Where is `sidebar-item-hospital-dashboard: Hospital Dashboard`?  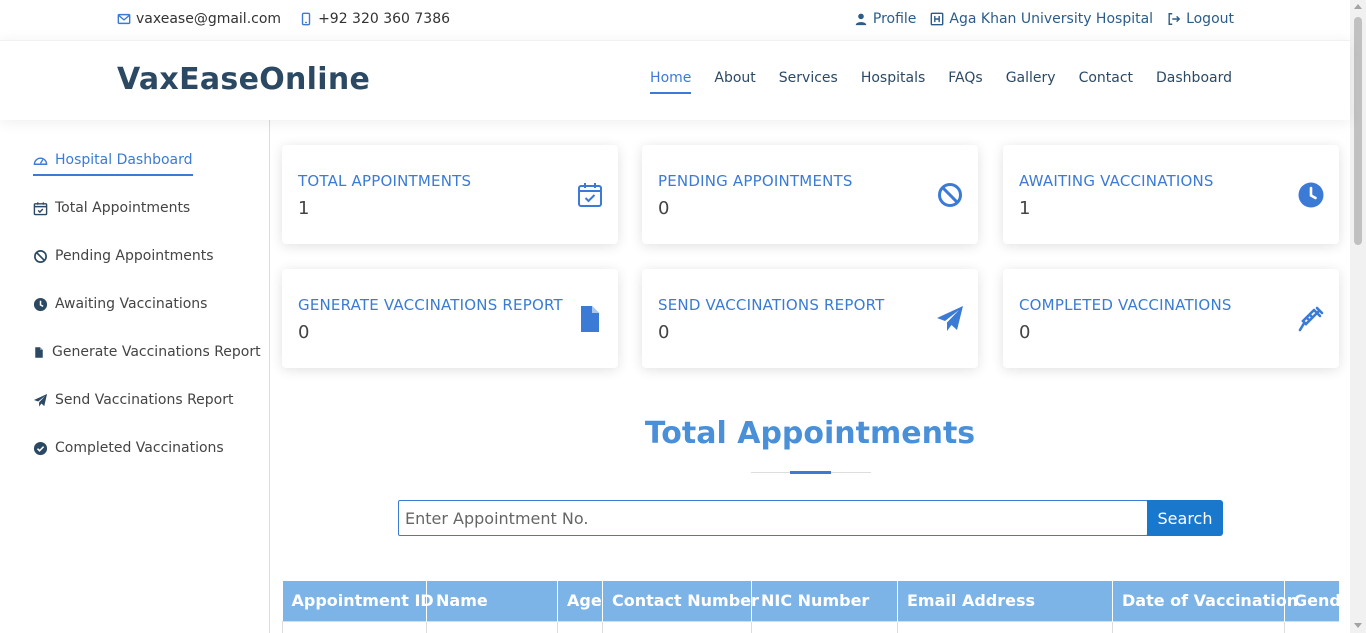
sidebar-item-hospital-dashboard: Hospital Dashboard is located at coordinates (113, 164).